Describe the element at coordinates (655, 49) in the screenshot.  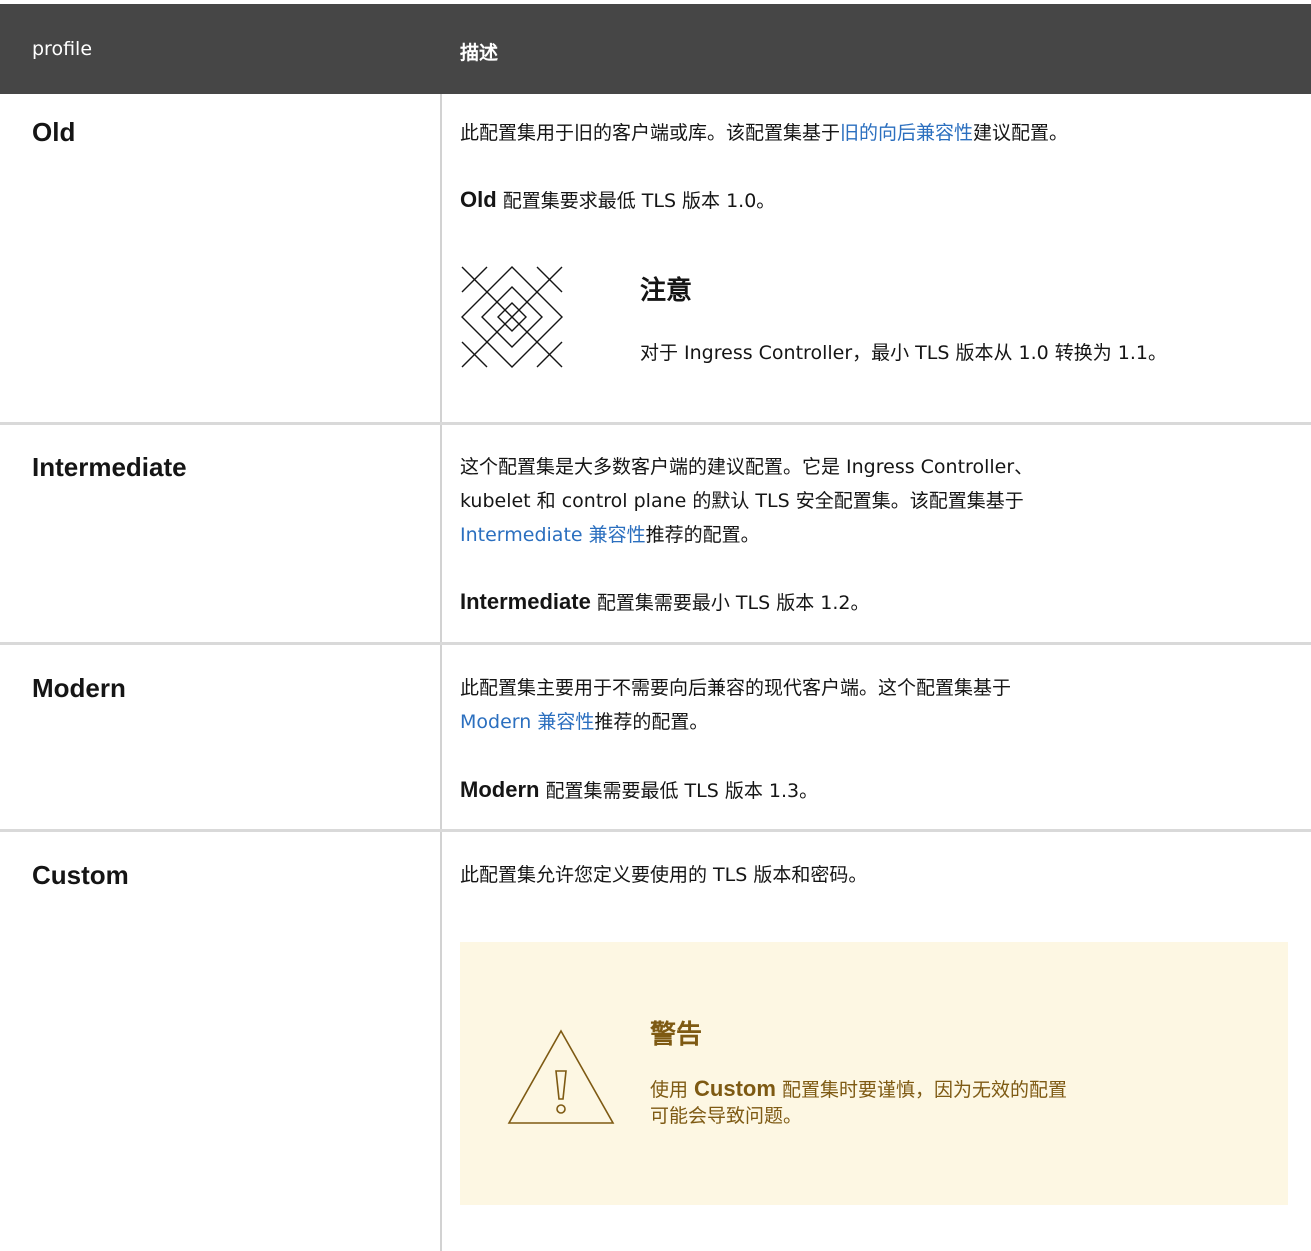
I see `table-header: profile 描述` at that location.